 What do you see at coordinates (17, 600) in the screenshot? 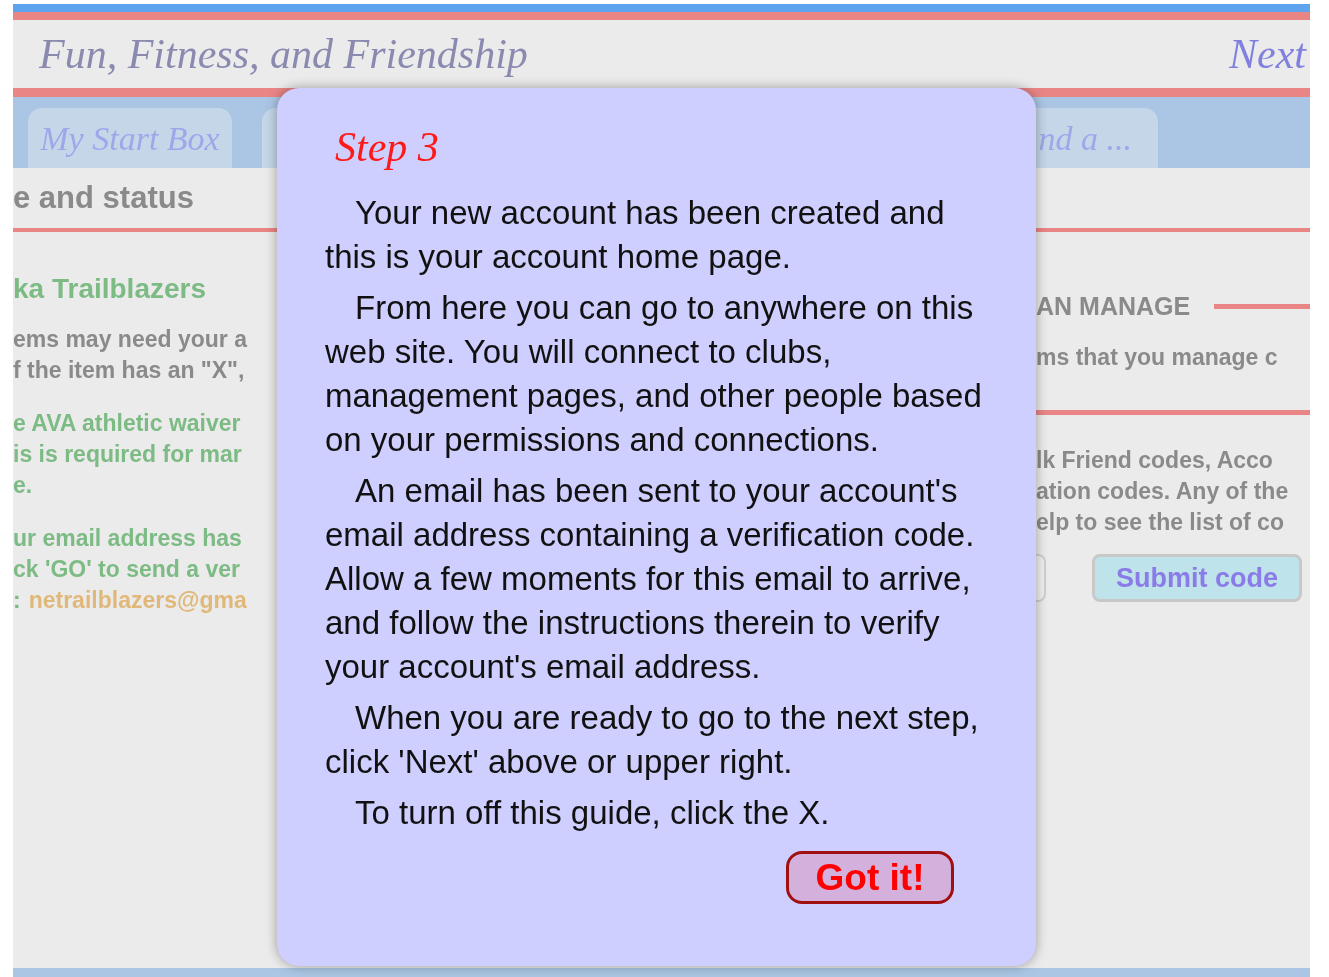
I see `label-text: :` at bounding box center [17, 600].